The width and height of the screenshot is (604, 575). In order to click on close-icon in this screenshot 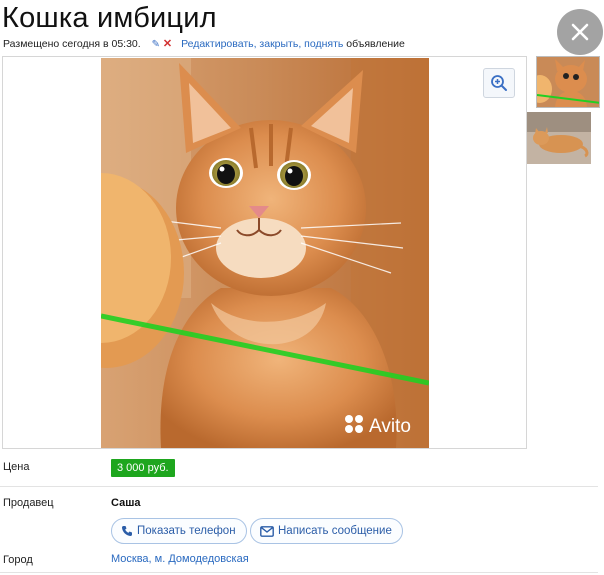, I will do `click(580, 32)`.